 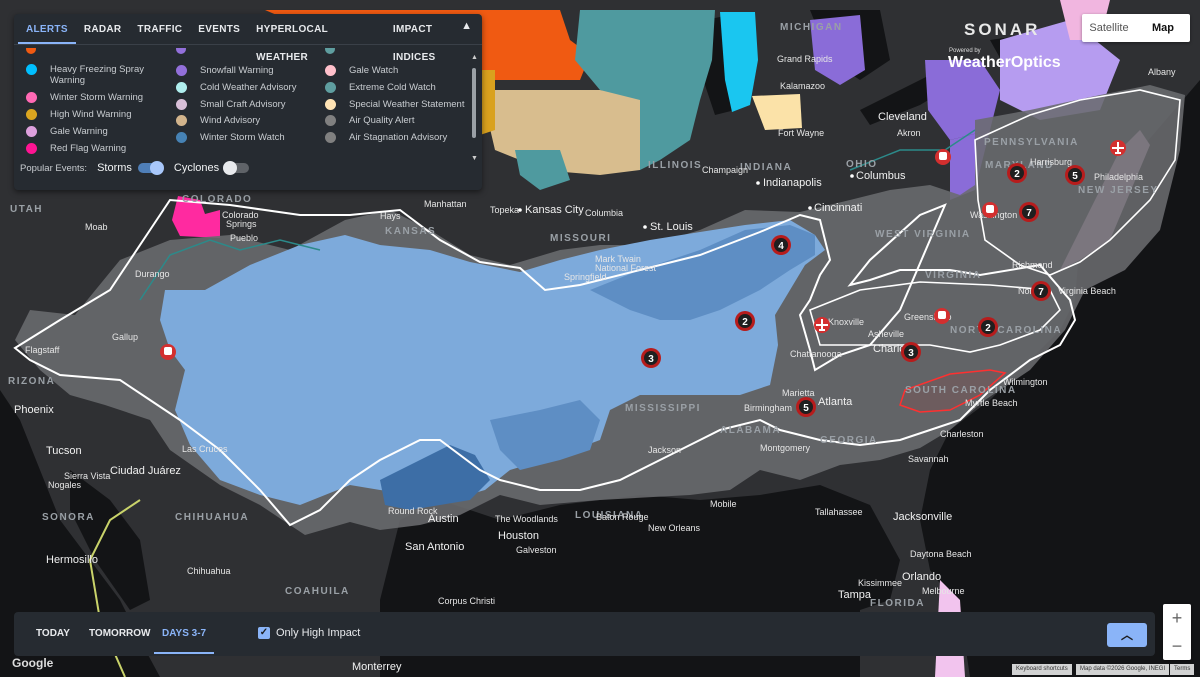 I want to click on svg-text: NEW JERSEY, so click(x=1118, y=190).